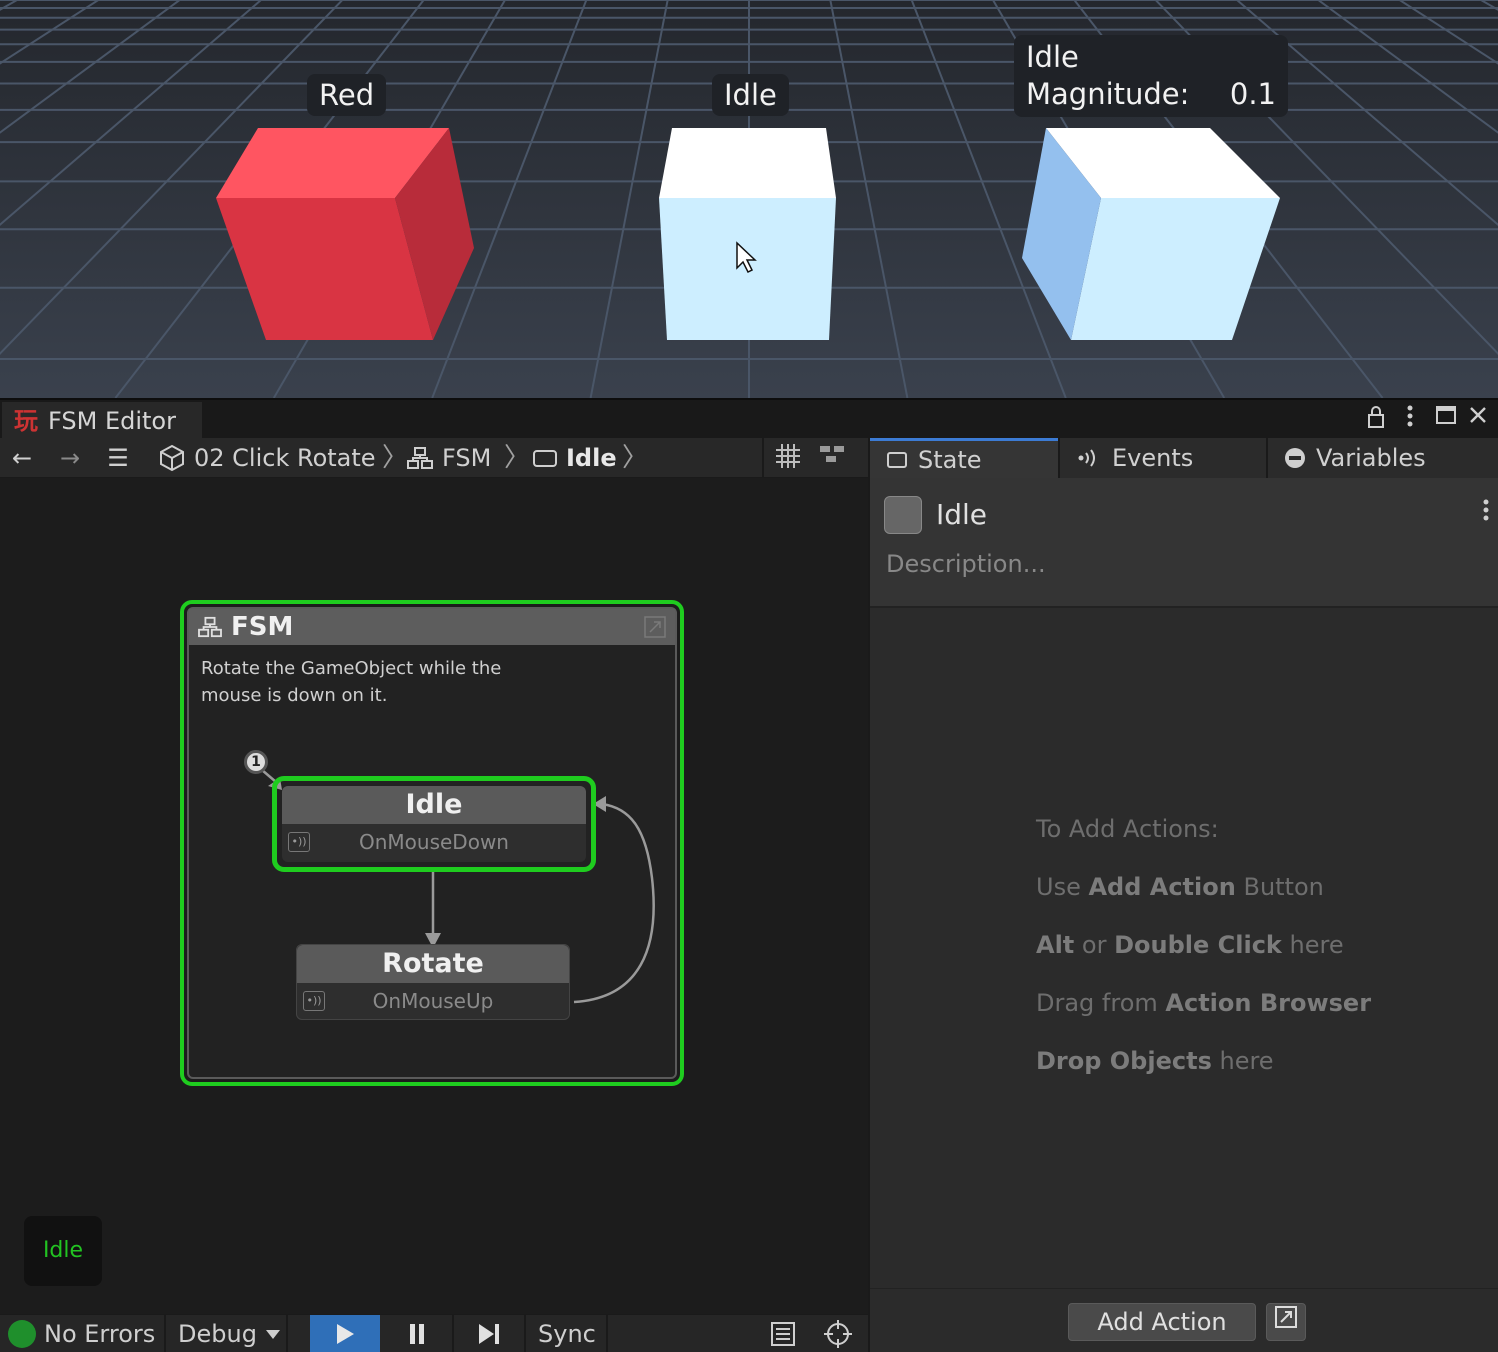  What do you see at coordinates (1052, 57) in the screenshot?
I see `tooltip-state: Idle` at bounding box center [1052, 57].